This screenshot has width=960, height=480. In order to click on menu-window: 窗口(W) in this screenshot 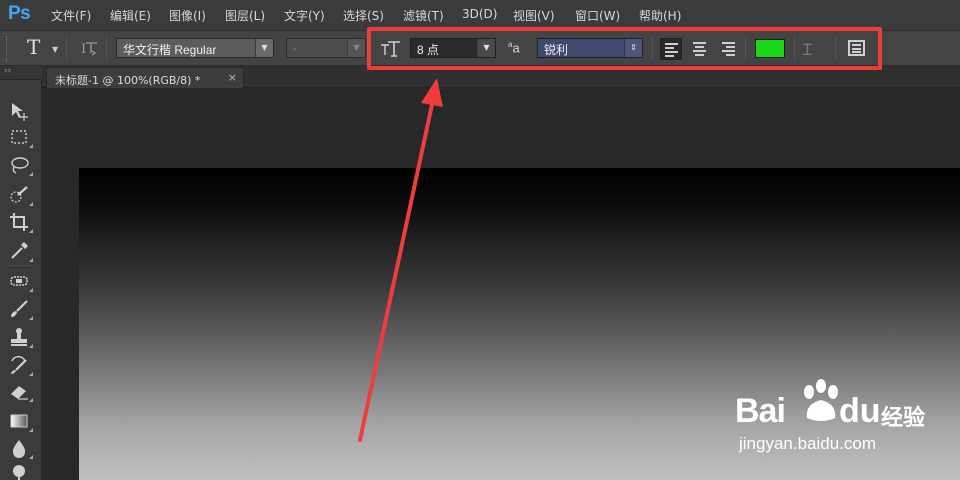, I will do `click(597, 15)`.